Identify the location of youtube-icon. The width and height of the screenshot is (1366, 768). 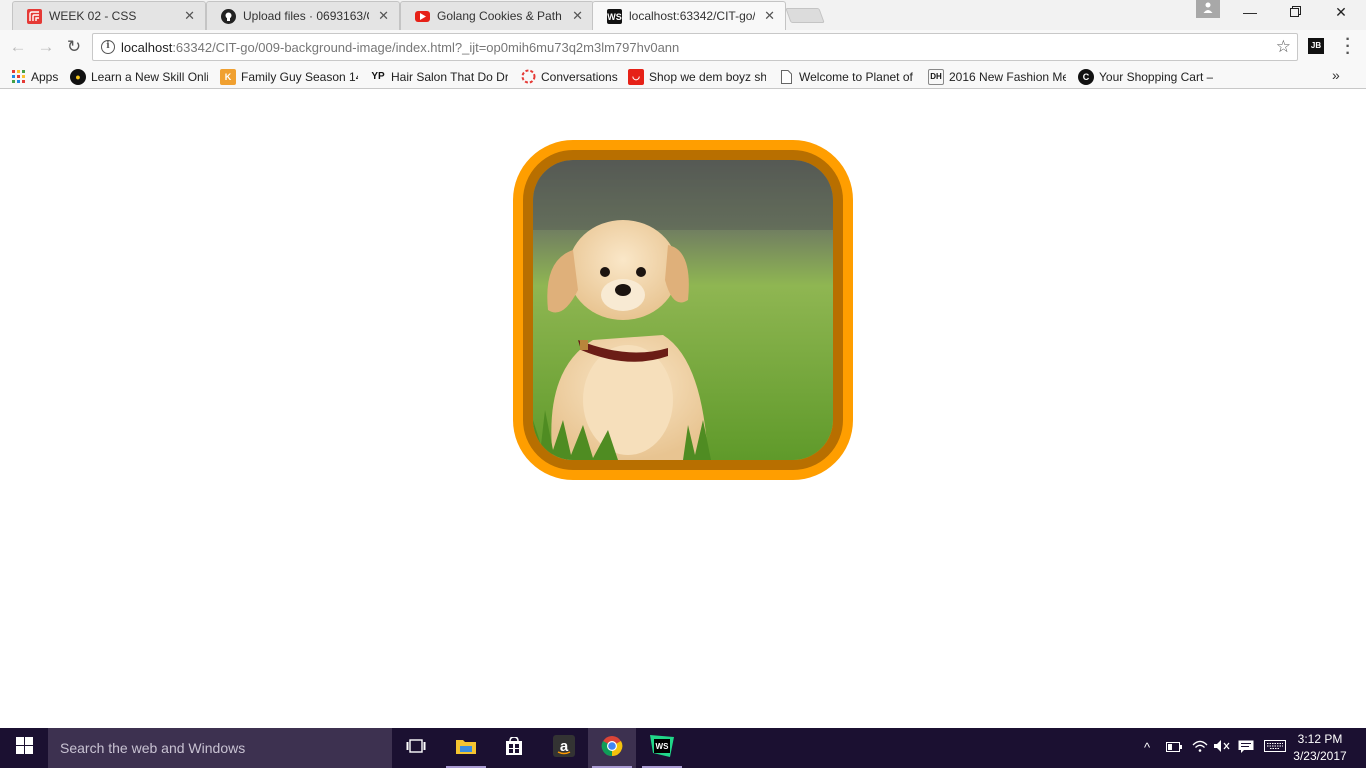
(422, 16).